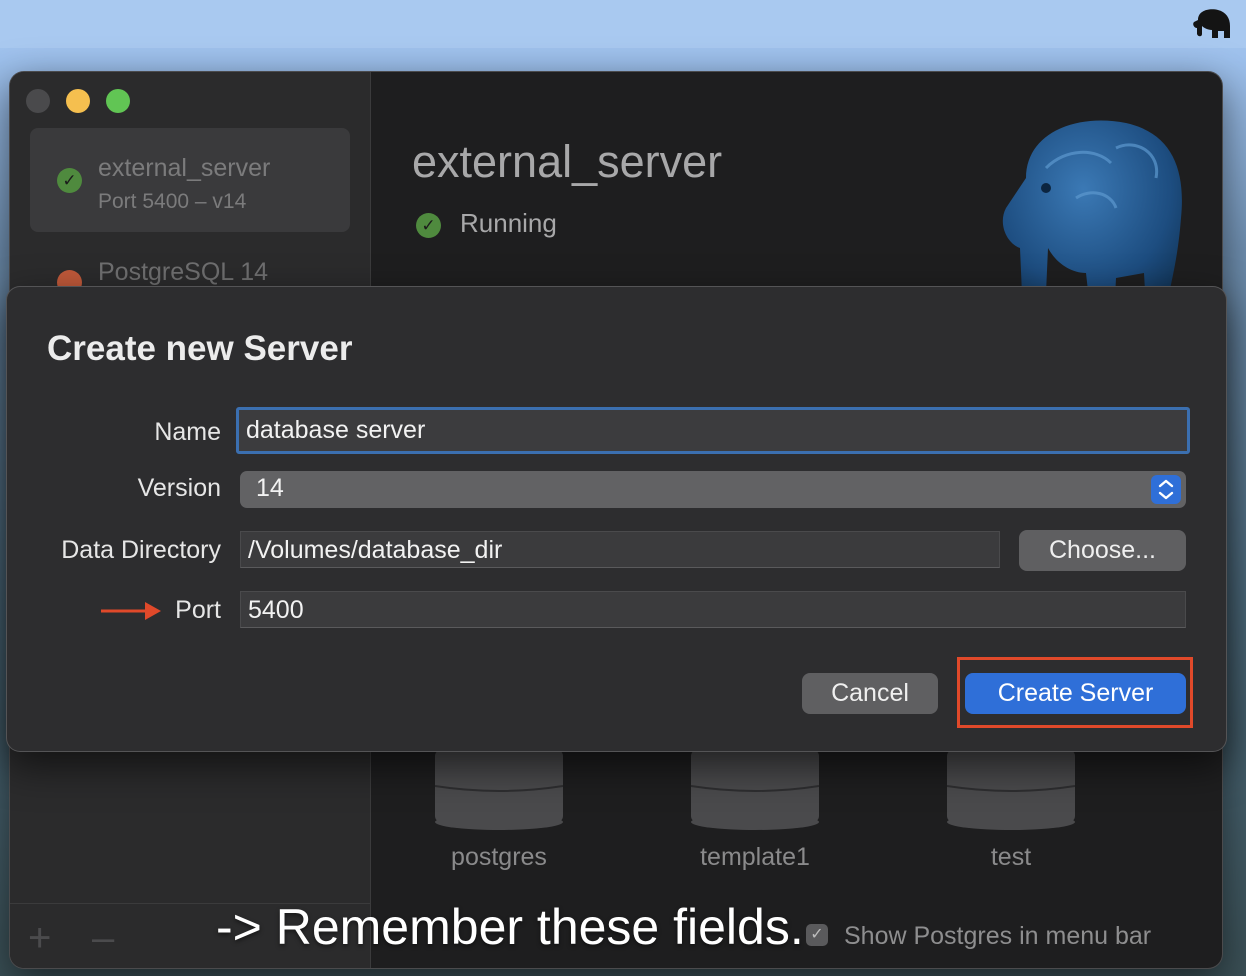  Describe the element at coordinates (103, 938) in the screenshot. I see `remove-server-button: –` at that location.